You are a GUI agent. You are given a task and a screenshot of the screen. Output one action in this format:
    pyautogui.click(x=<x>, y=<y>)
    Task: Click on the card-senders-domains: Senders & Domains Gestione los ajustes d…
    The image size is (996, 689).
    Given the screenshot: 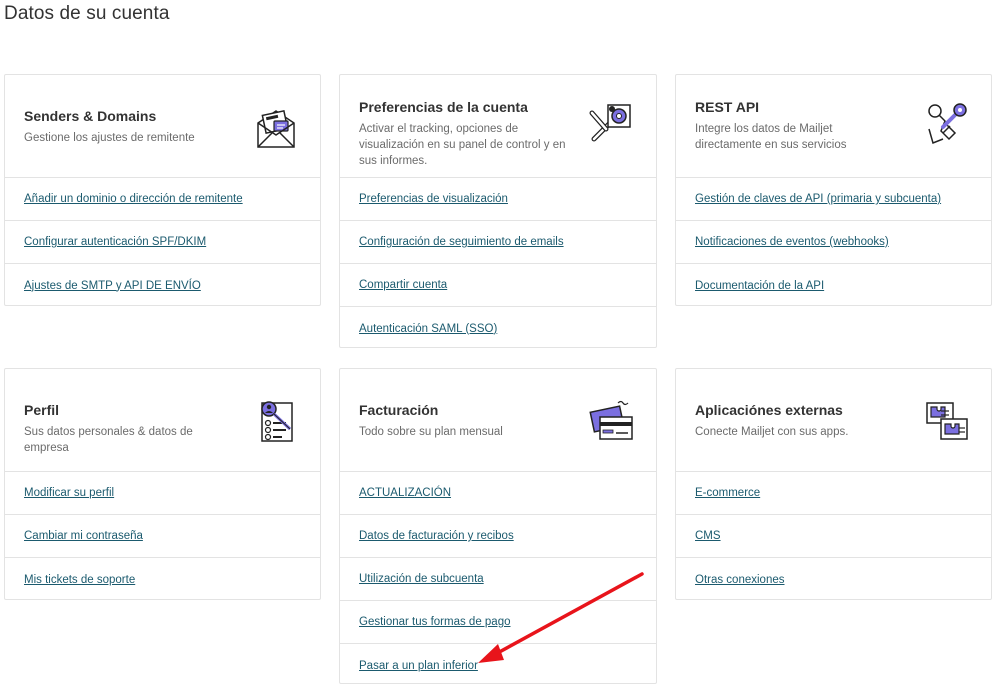 What is the action you would take?
    pyautogui.click(x=162, y=190)
    